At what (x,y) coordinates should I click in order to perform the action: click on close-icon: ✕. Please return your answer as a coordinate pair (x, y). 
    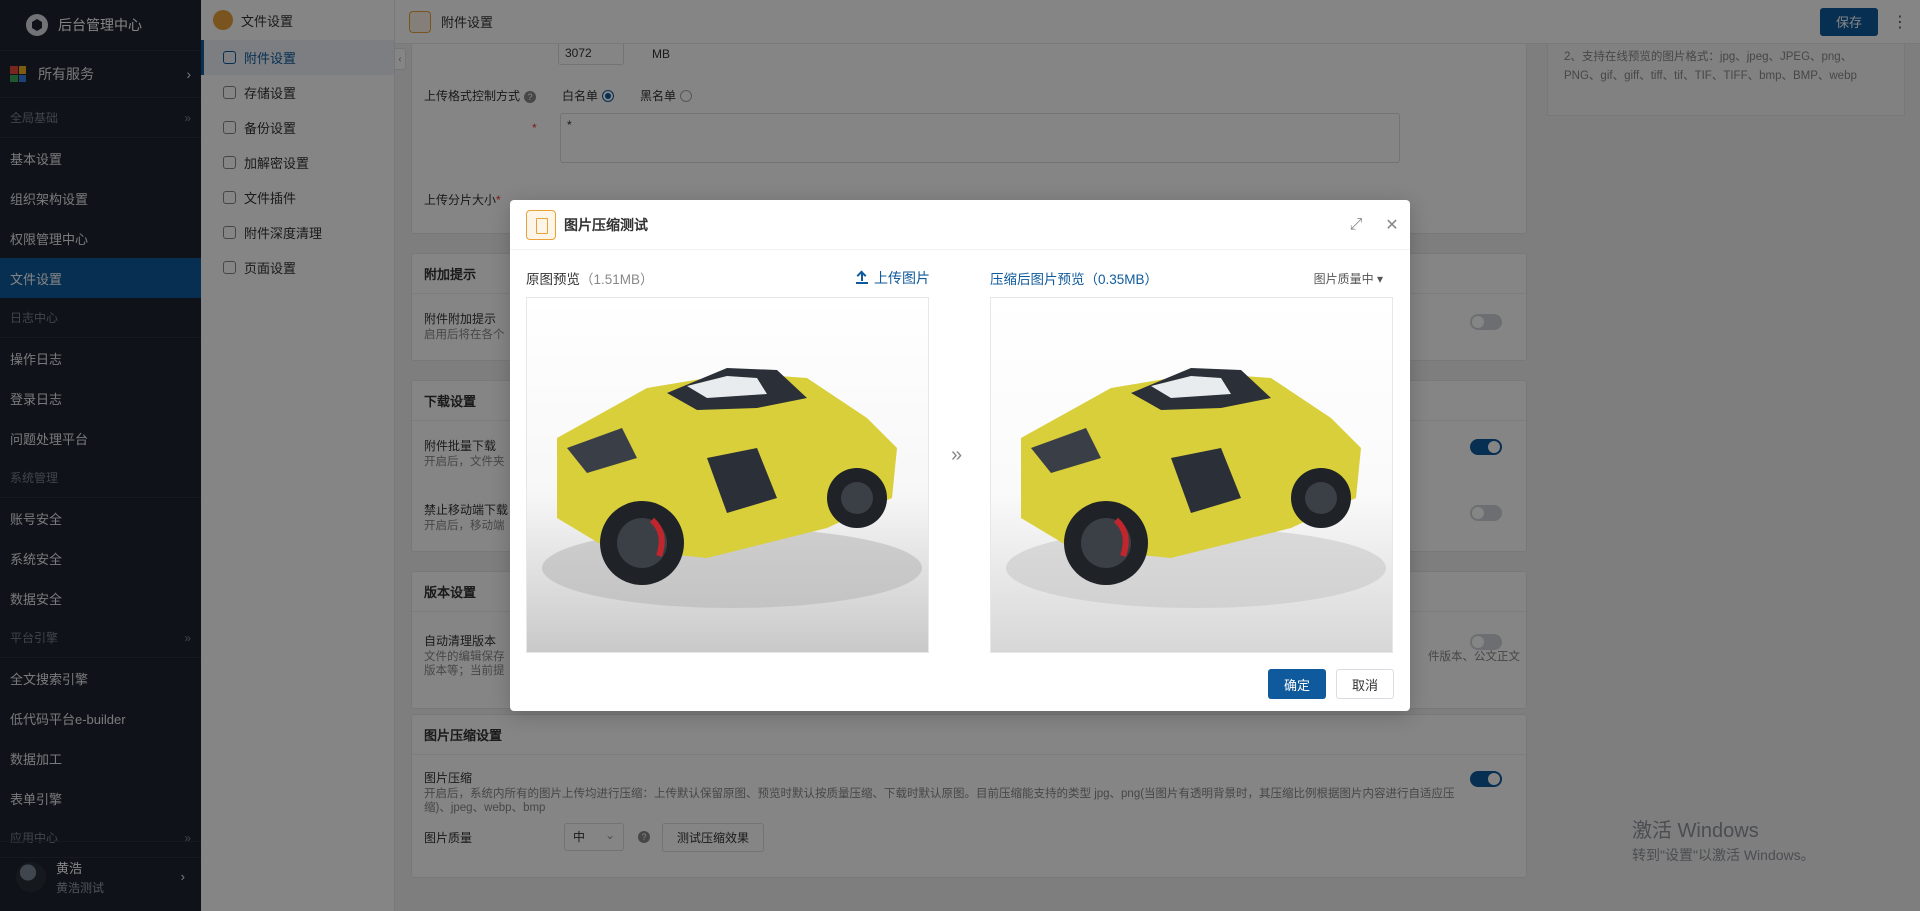
    Looking at the image, I should click on (1392, 225).